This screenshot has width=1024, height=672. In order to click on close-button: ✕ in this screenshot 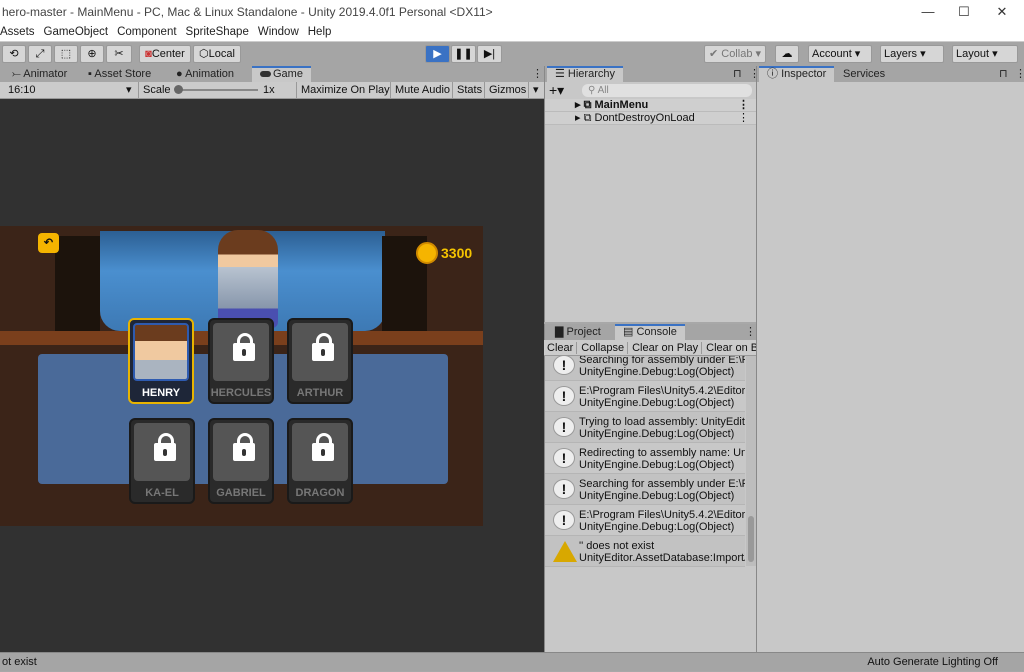, I will do `click(1002, 12)`.